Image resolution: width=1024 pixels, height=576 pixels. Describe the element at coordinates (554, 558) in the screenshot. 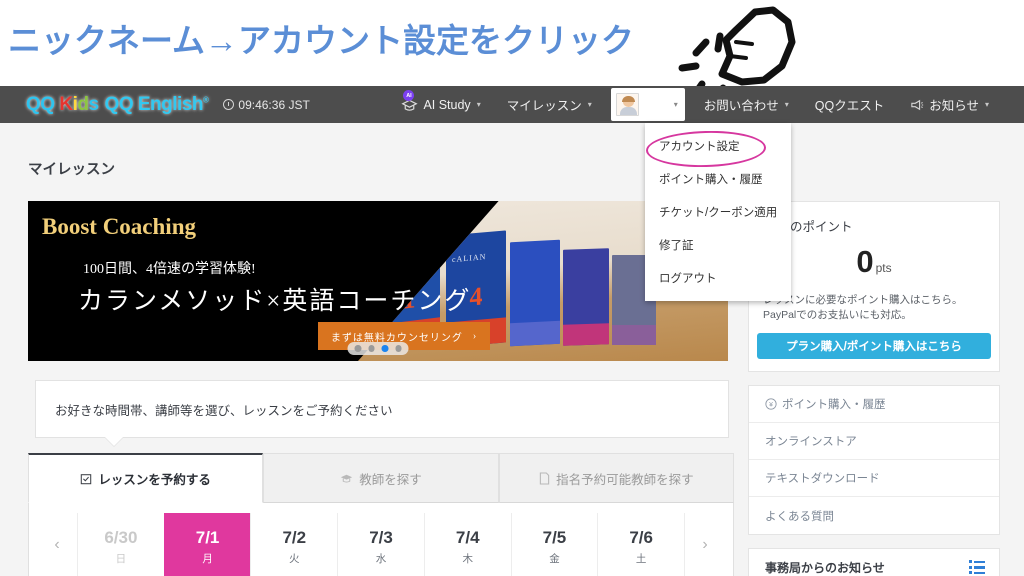

I see `date-weekday: 金` at that location.